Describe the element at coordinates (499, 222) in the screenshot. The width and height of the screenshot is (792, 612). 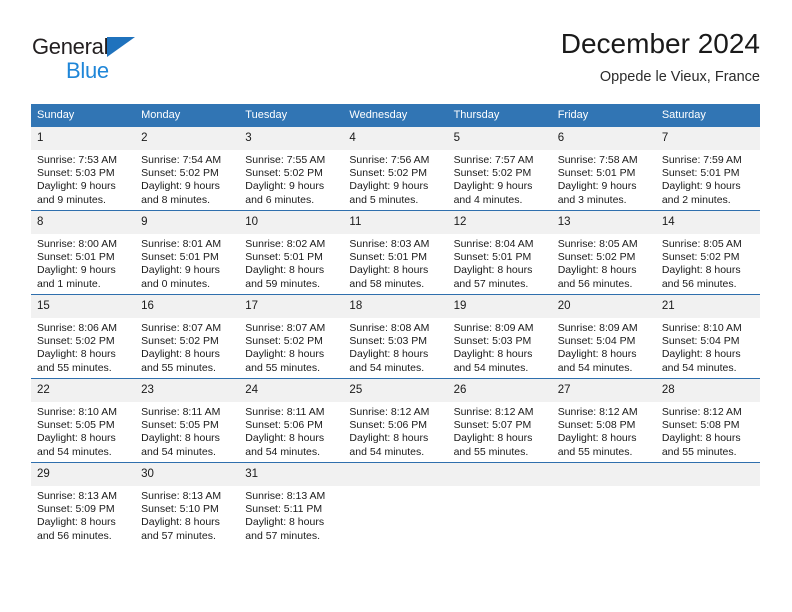
I see `day-number: 12` at that location.